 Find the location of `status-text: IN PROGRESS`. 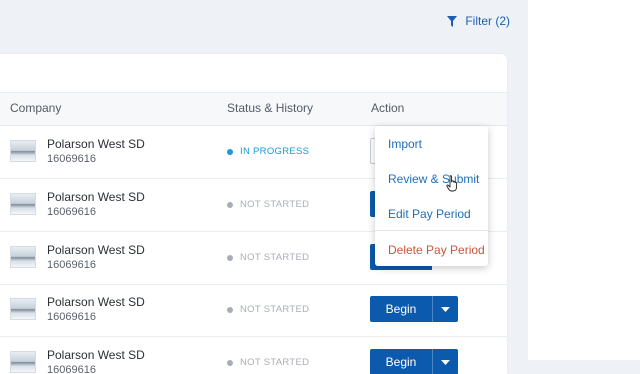

status-text: IN PROGRESS is located at coordinates (275, 151).